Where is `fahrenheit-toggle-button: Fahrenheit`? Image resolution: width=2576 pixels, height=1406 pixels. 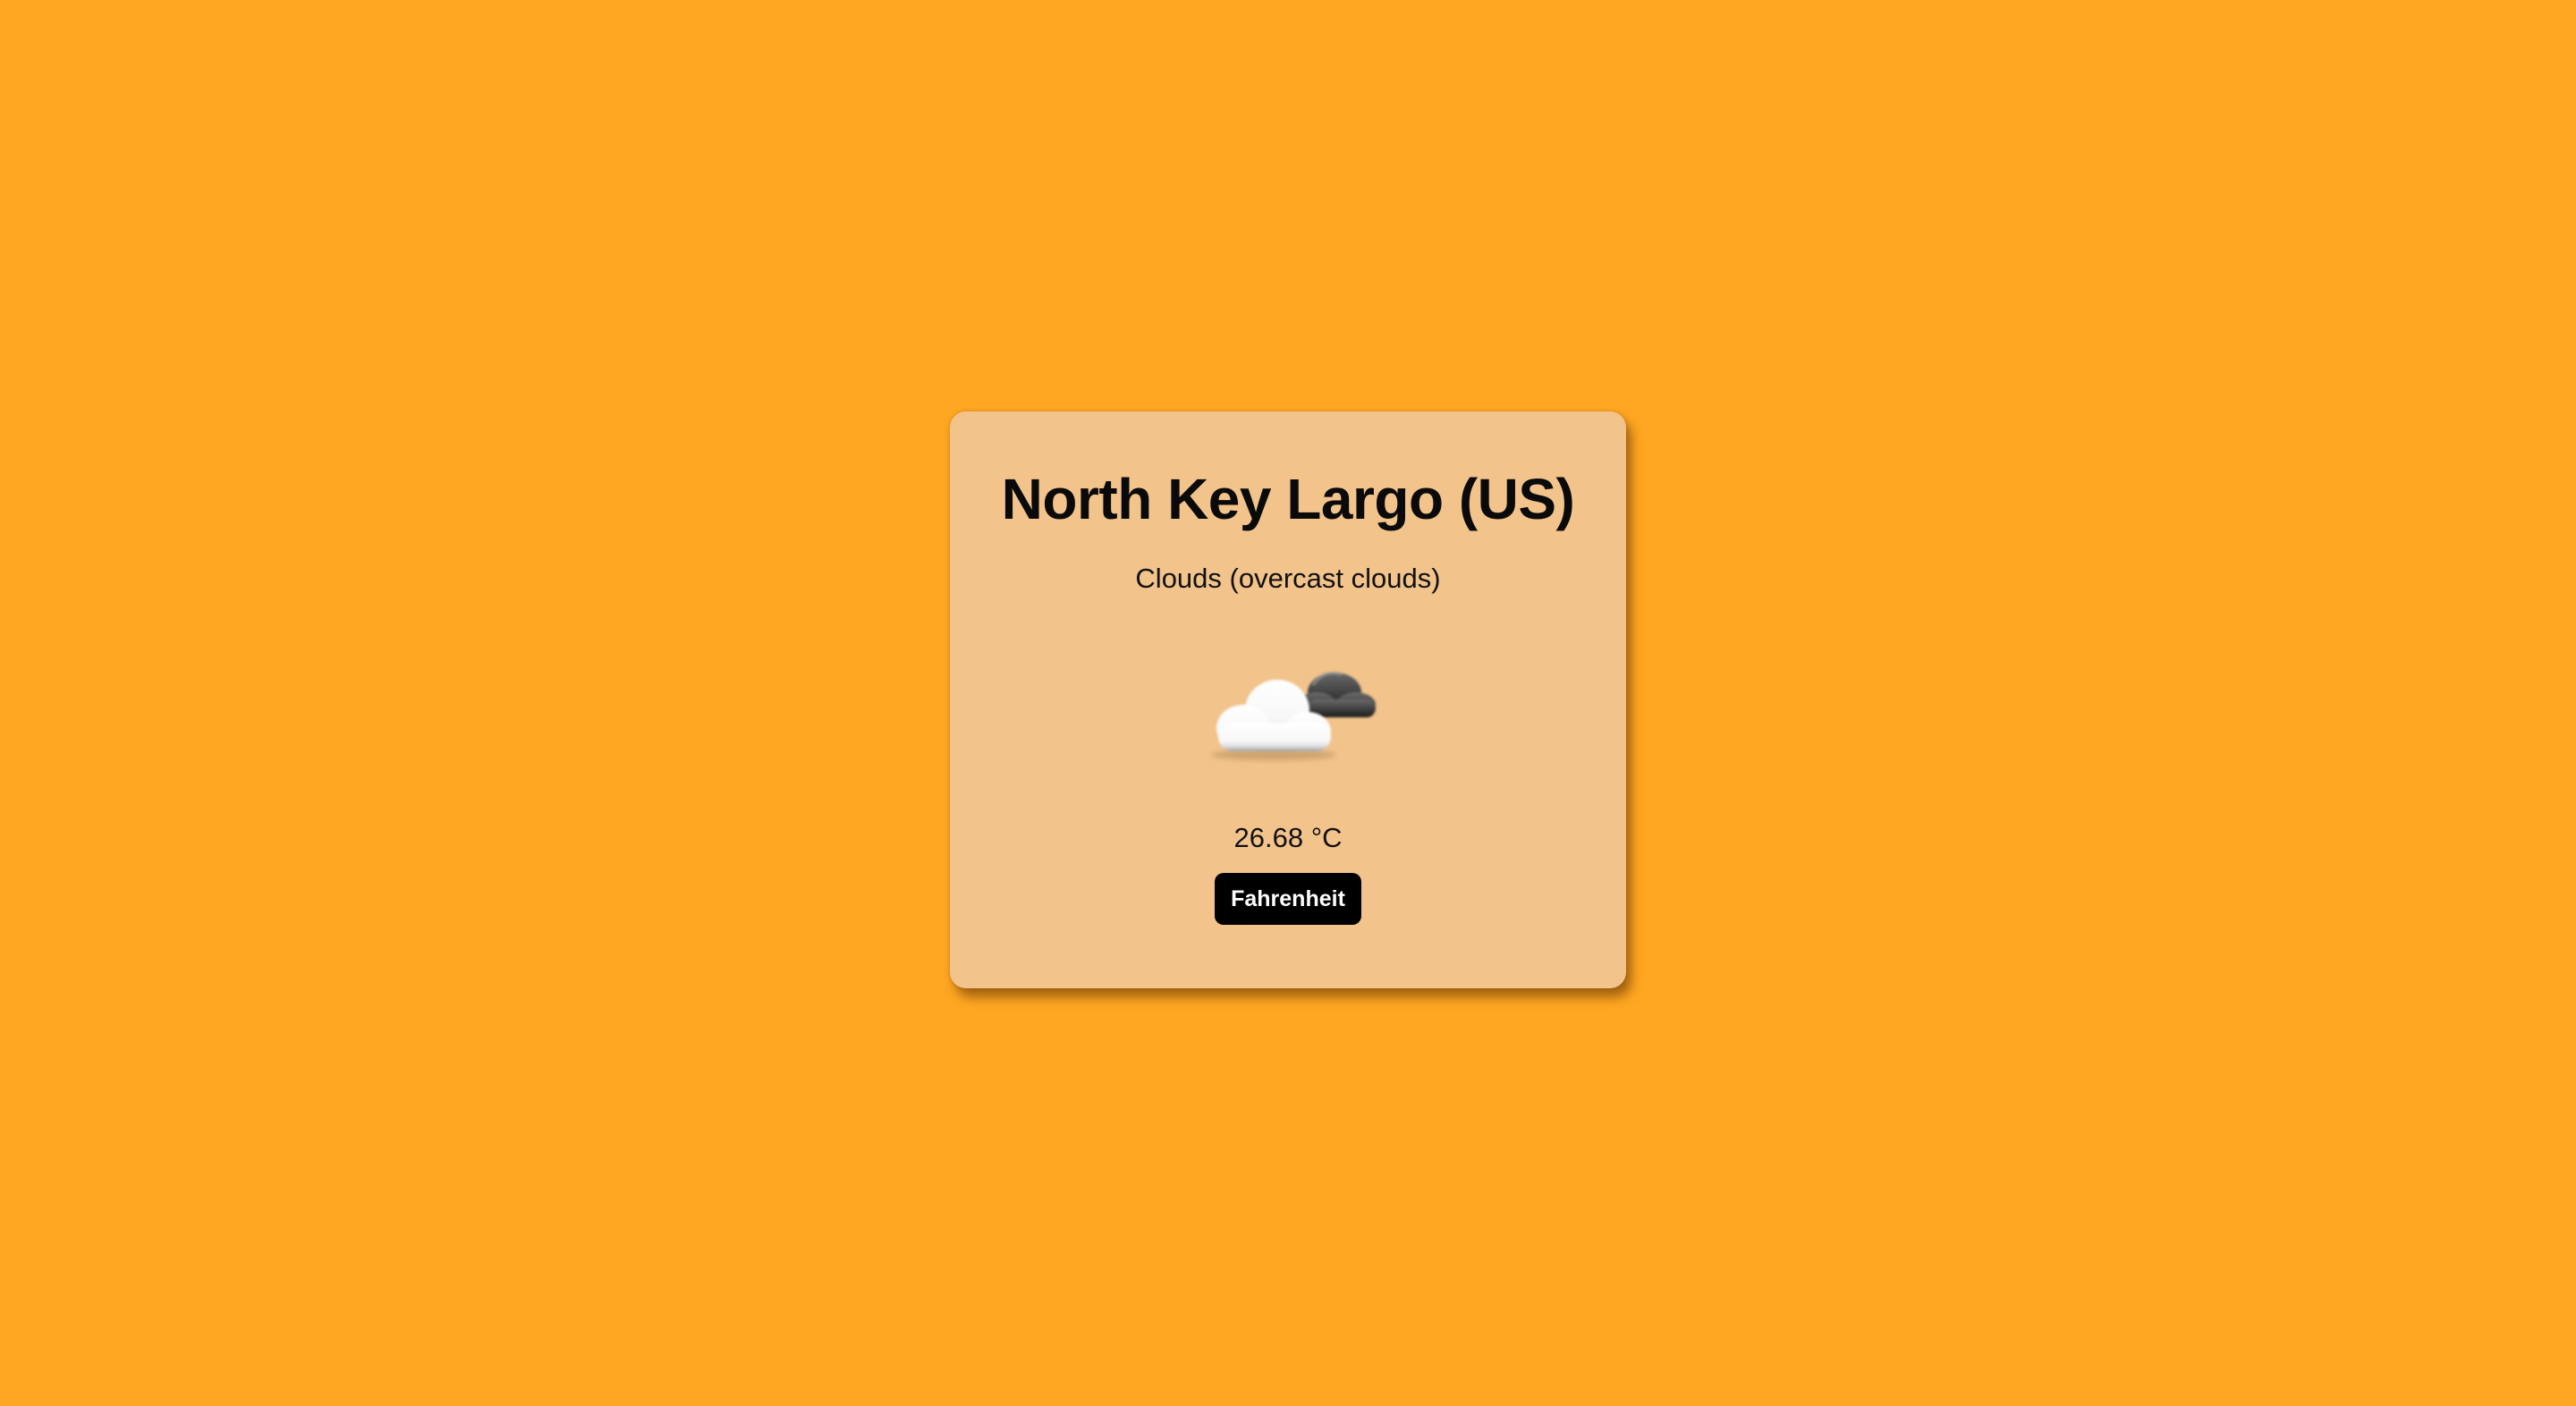 fahrenheit-toggle-button: Fahrenheit is located at coordinates (1288, 899).